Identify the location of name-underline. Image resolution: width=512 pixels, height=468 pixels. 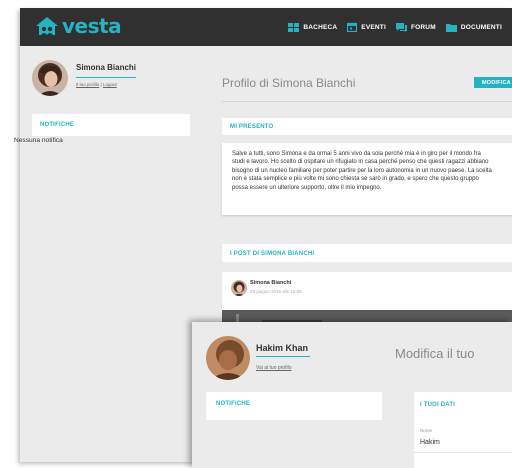
(106, 77).